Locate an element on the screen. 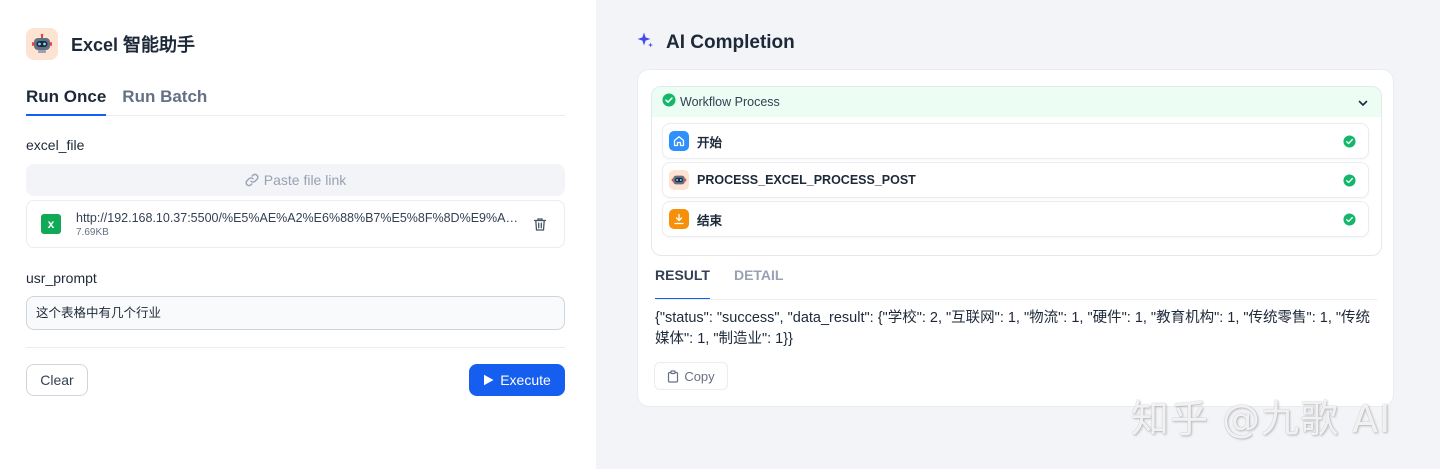  workflow-node-label: 开始 is located at coordinates (710, 142).